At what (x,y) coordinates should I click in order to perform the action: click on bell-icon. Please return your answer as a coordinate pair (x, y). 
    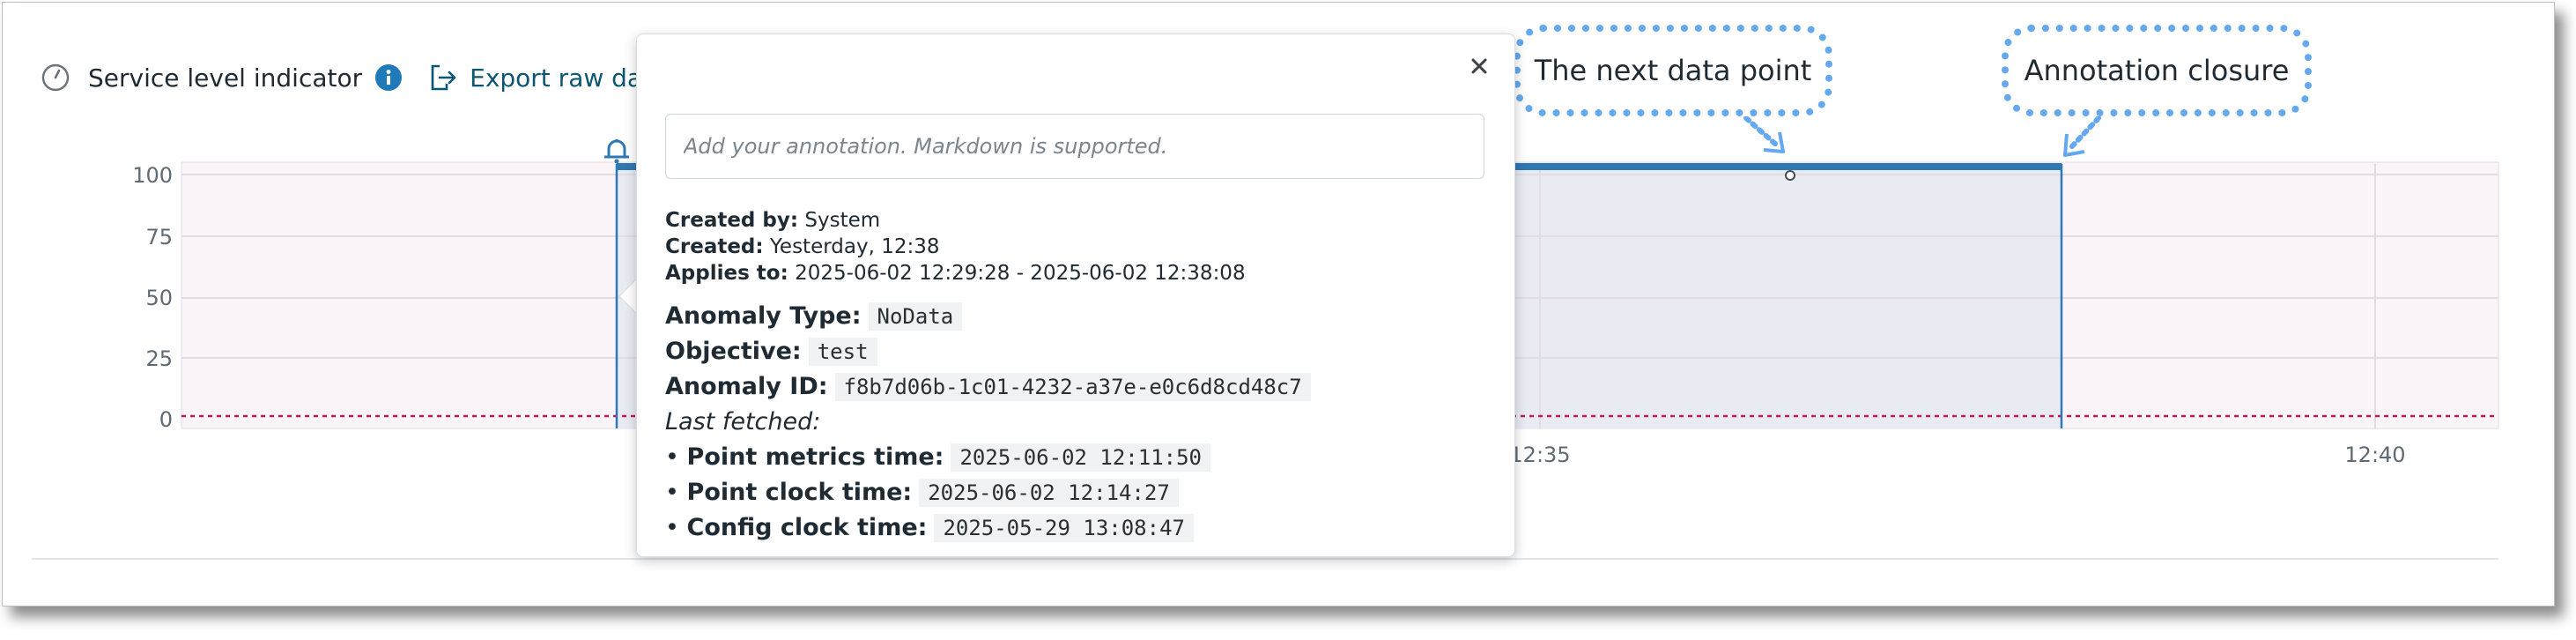
    Looking at the image, I should click on (616, 151).